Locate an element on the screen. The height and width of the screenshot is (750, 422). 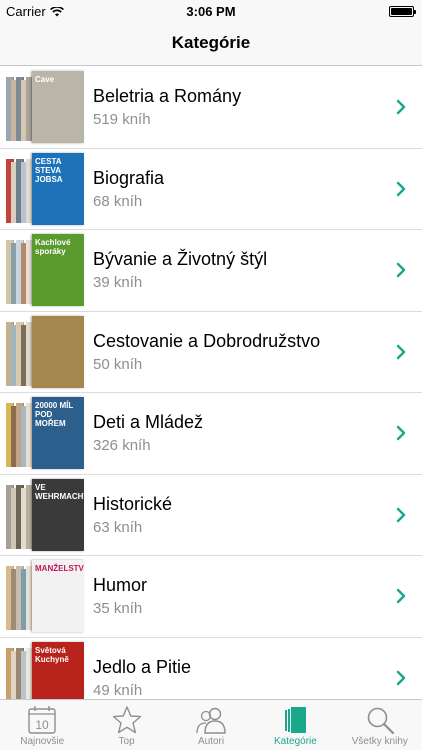
book-cover-lettering: Cave is located at coordinates (45, 79).